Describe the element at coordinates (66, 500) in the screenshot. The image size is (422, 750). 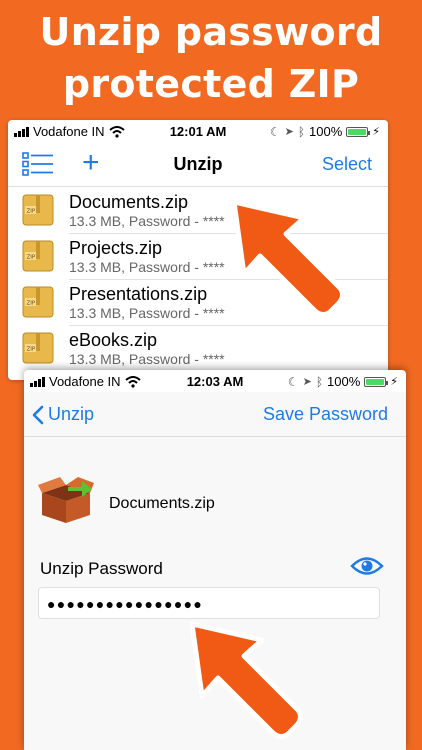
I see `archive-box-icon` at that location.